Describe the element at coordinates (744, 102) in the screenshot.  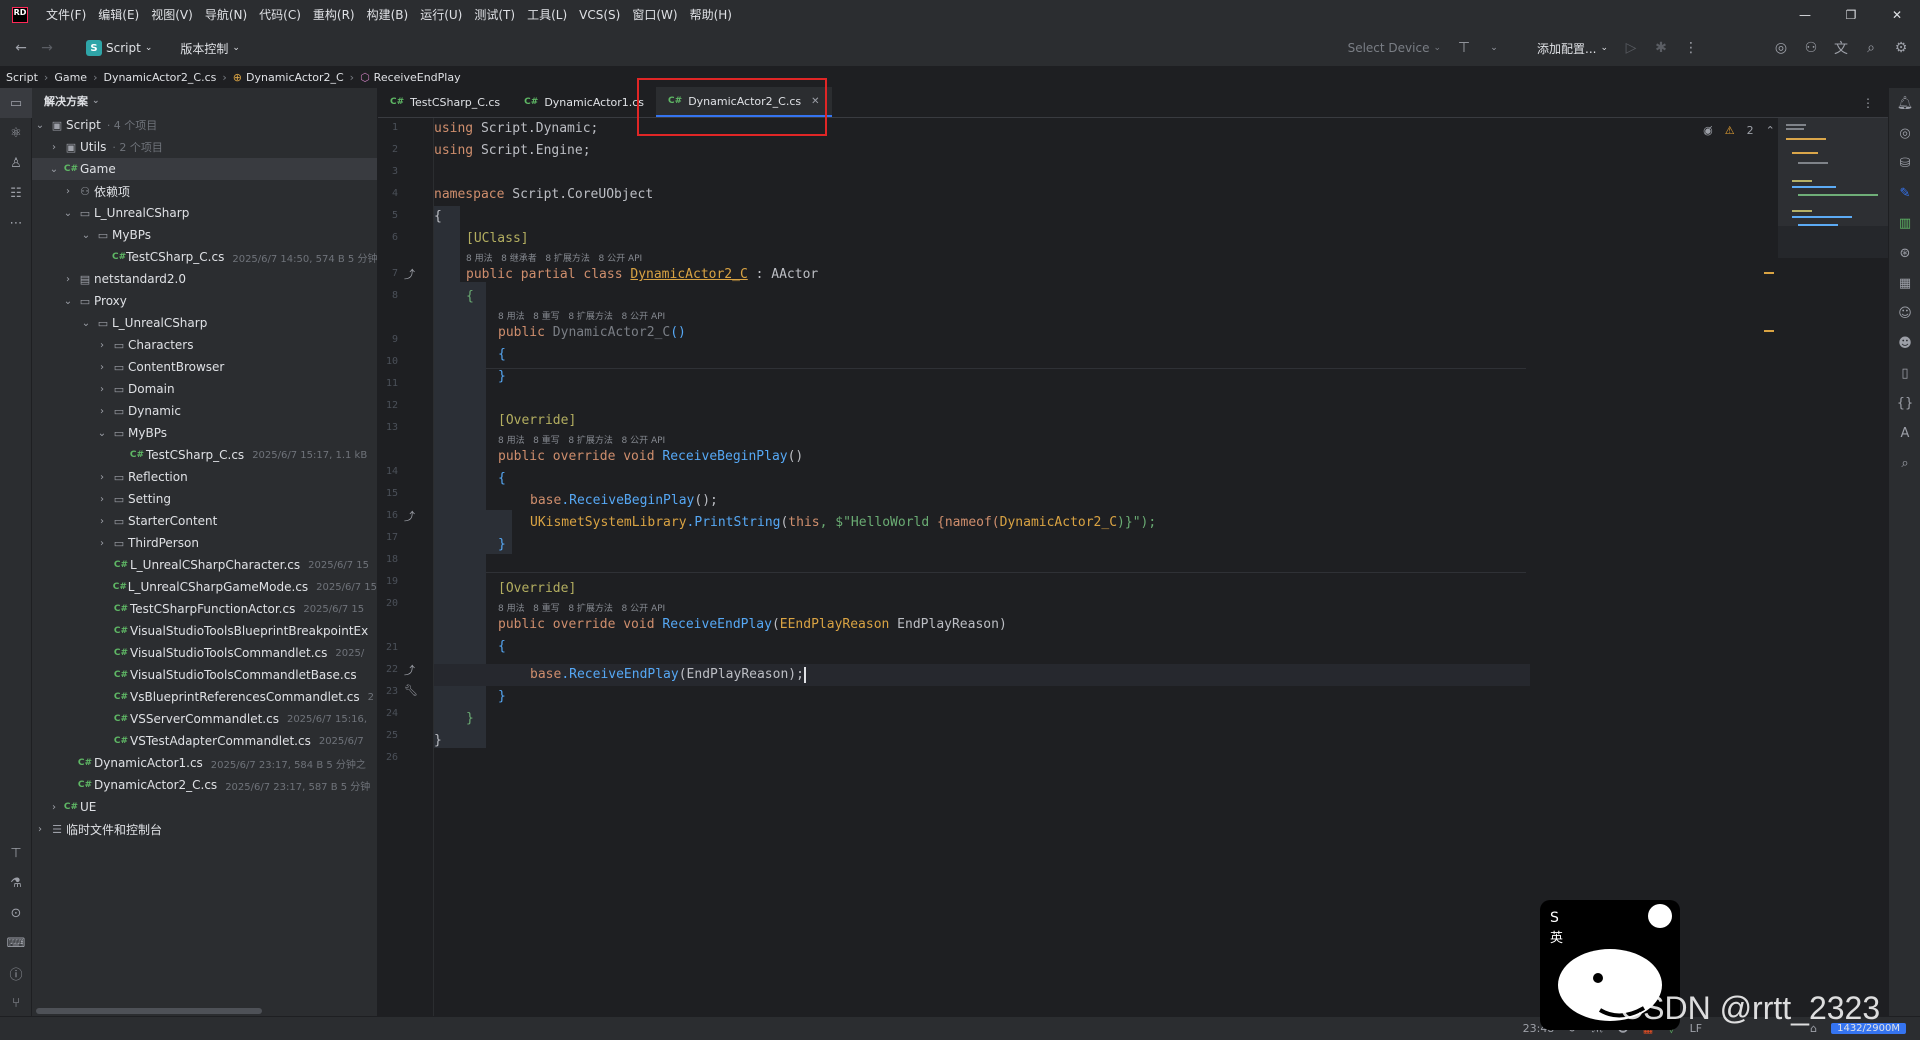
I see `tab-dynamicactor2: C# DynamicActor2_C.cs ✕` at that location.